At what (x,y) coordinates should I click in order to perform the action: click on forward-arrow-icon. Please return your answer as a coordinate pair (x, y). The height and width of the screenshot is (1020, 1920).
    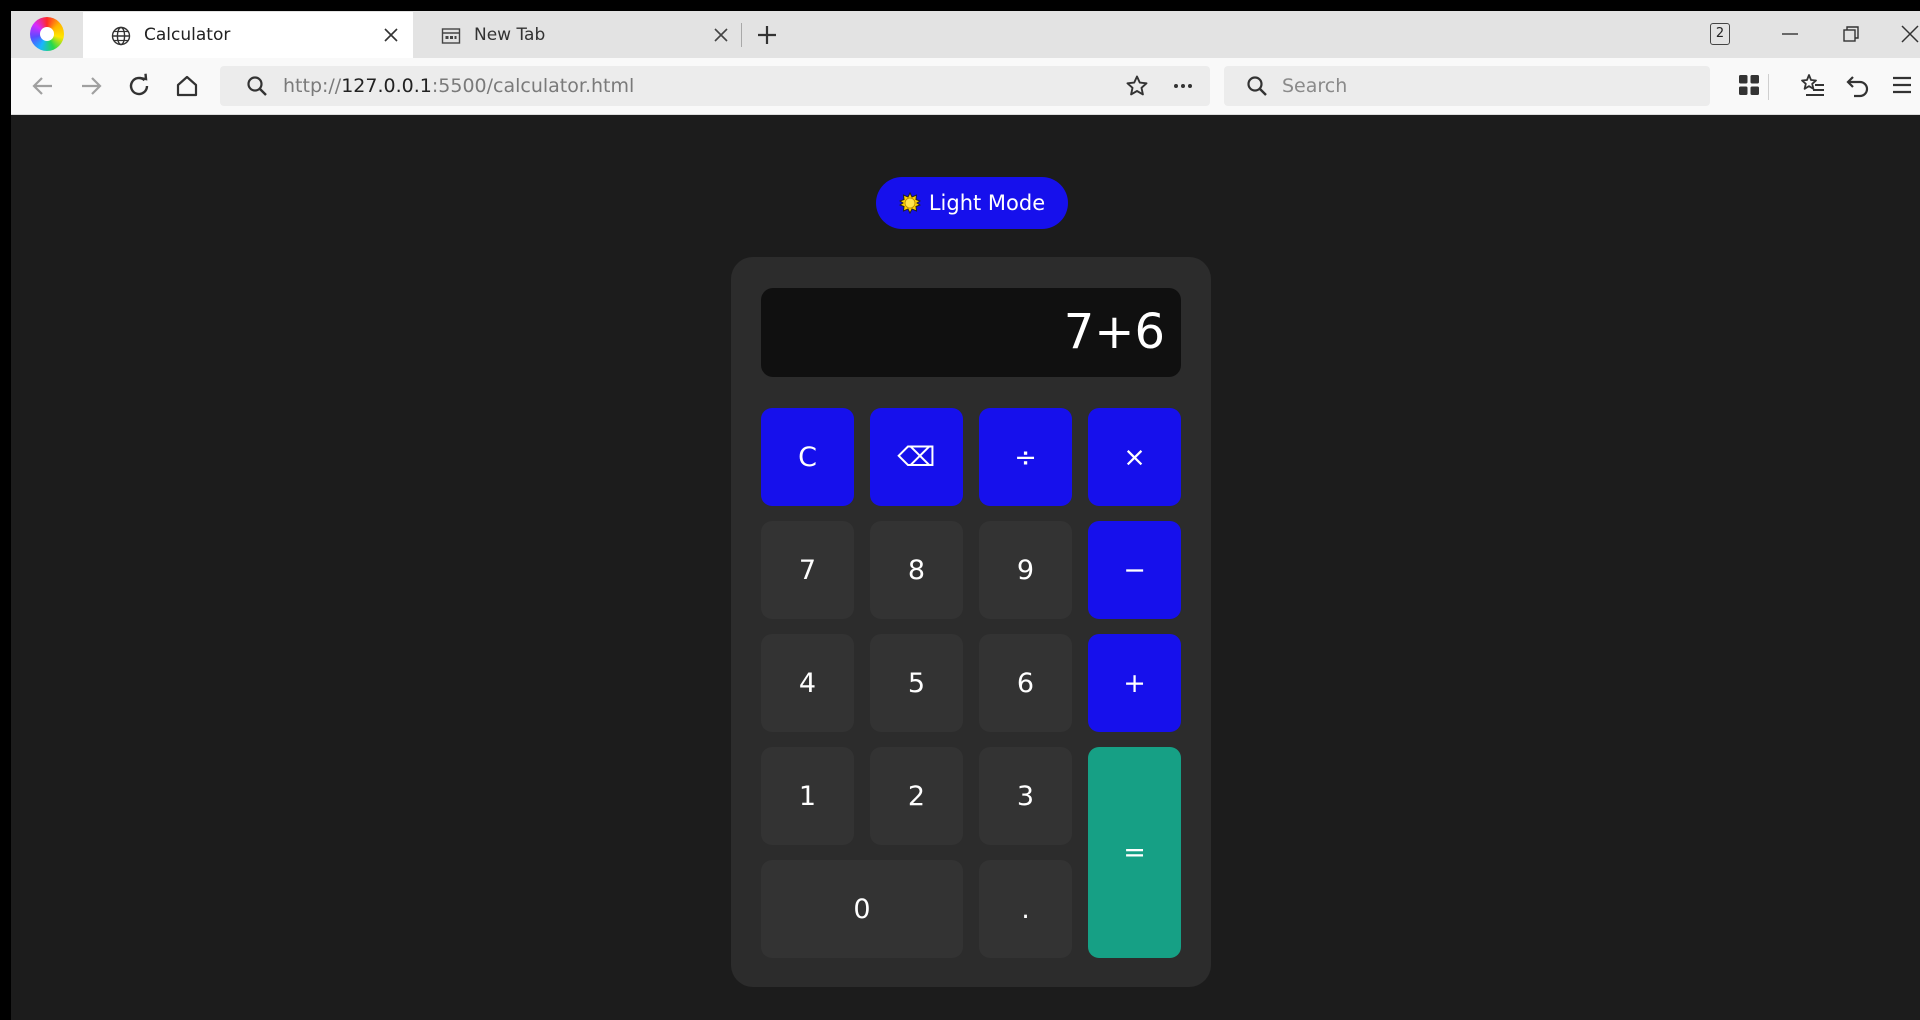
    Looking at the image, I should click on (91, 86).